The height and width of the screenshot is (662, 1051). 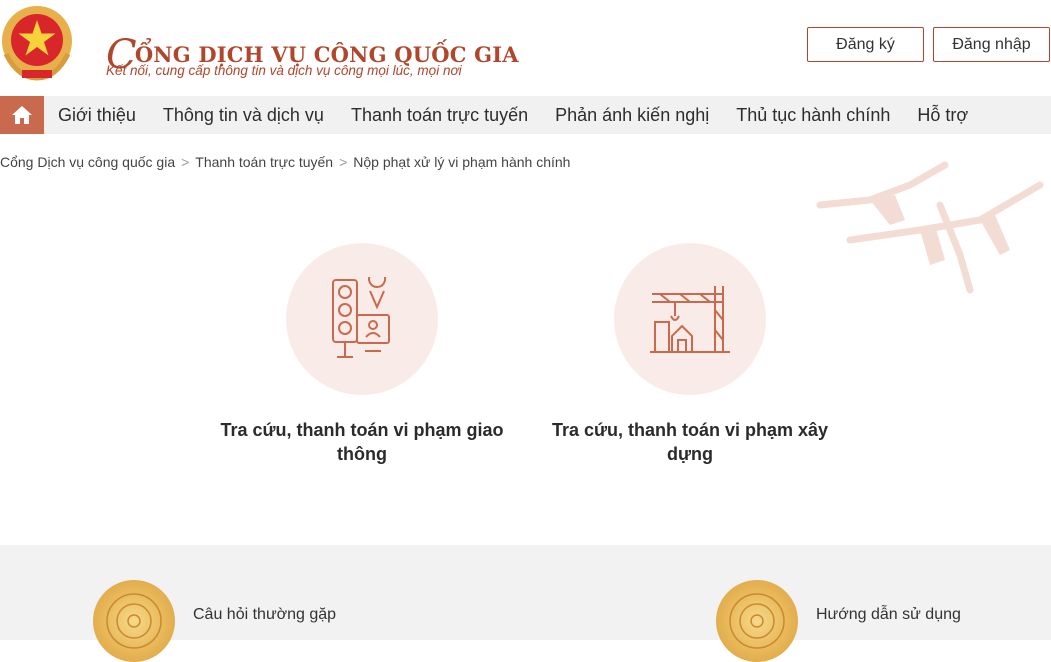 I want to click on traffic-light-icon, so click(x=361, y=317).